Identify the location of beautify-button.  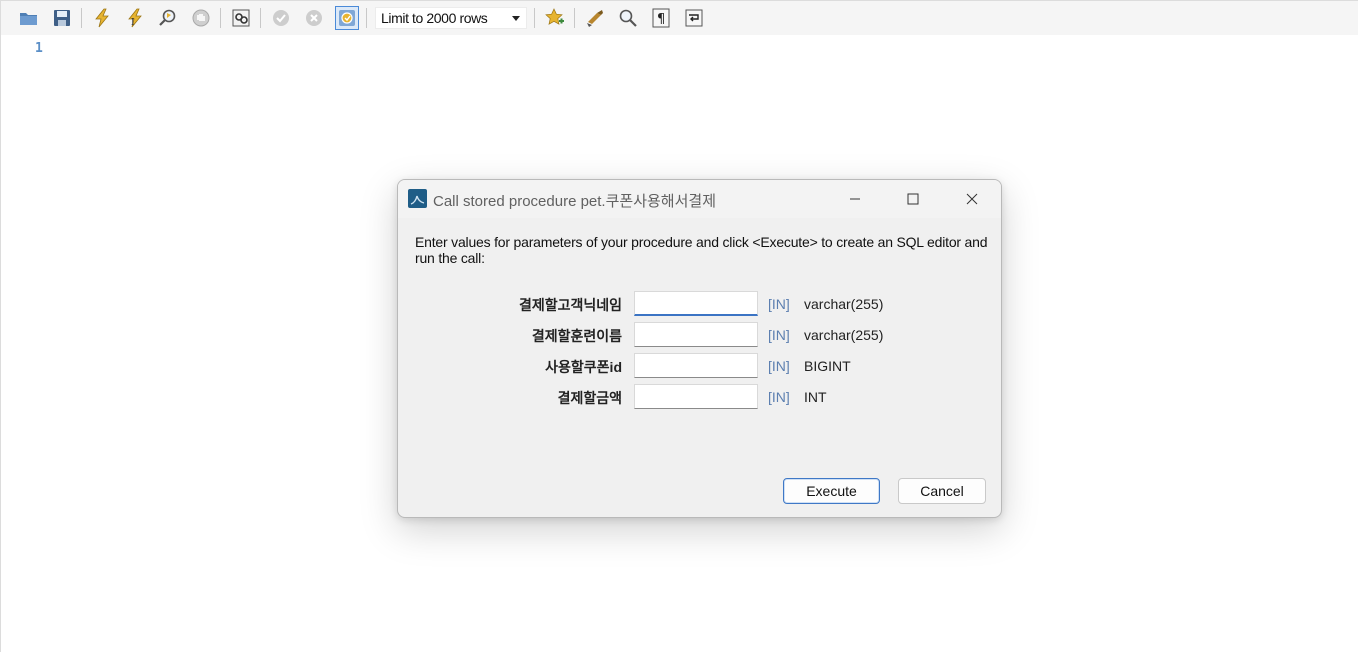
(595, 18).